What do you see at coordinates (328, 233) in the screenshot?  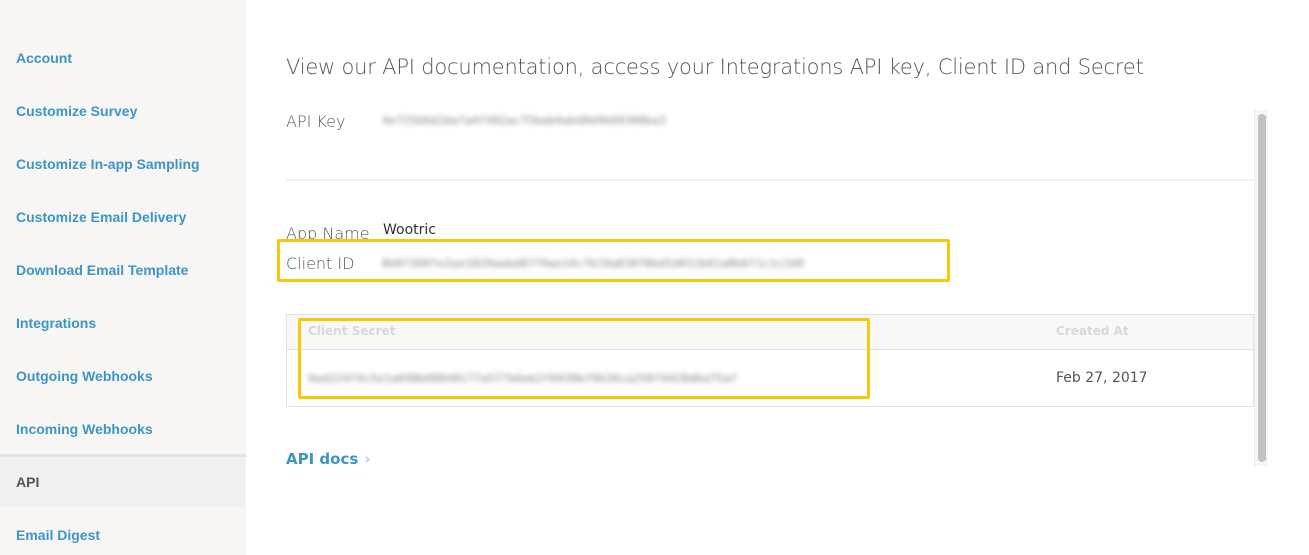 I see `app-name-label: App Name` at bounding box center [328, 233].